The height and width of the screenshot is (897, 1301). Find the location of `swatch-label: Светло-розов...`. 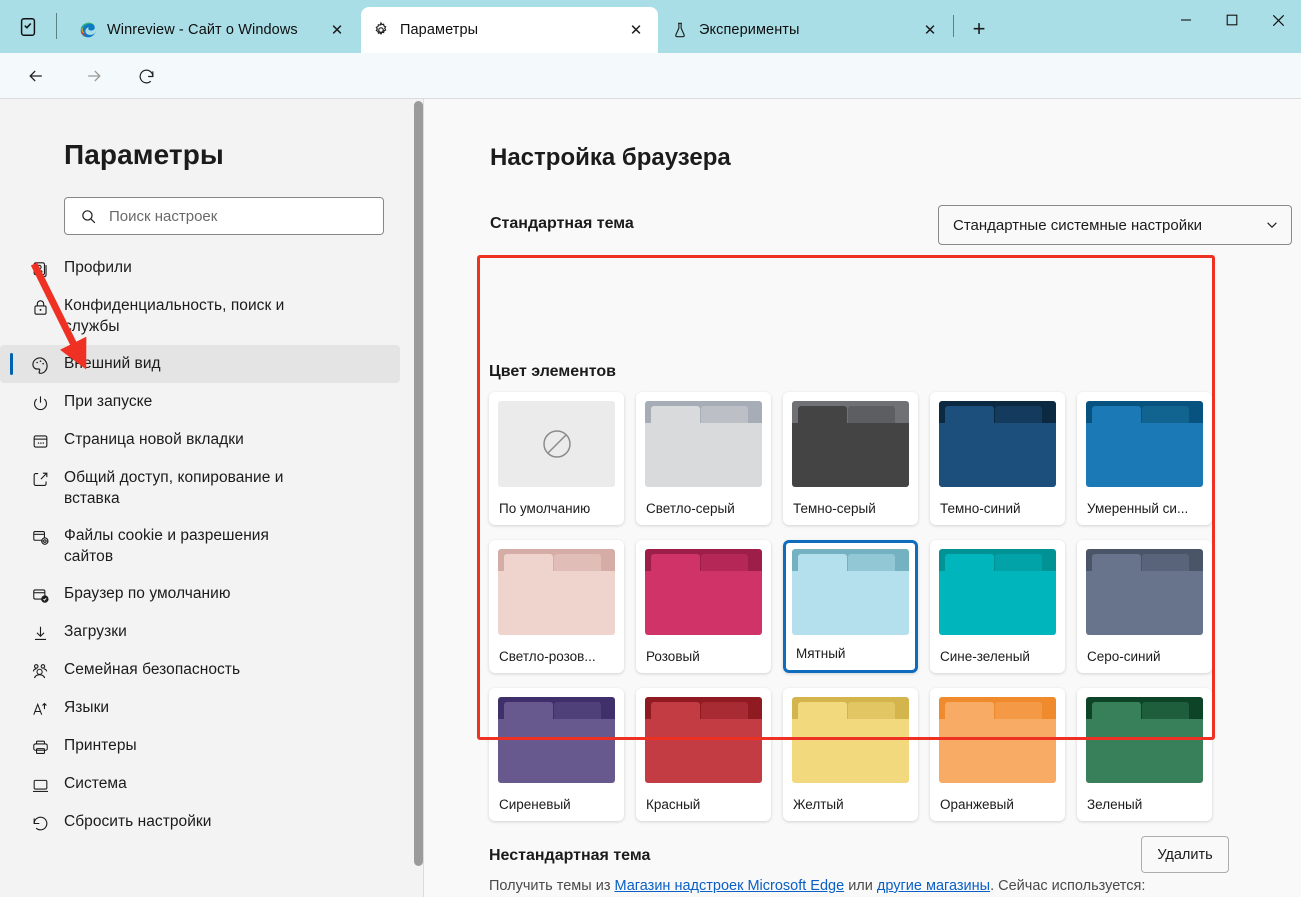

swatch-label: Светло-розов... is located at coordinates (547, 656).